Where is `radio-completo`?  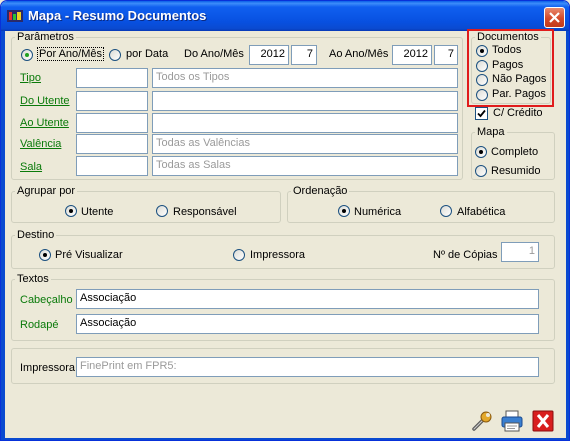 radio-completo is located at coordinates (481, 152).